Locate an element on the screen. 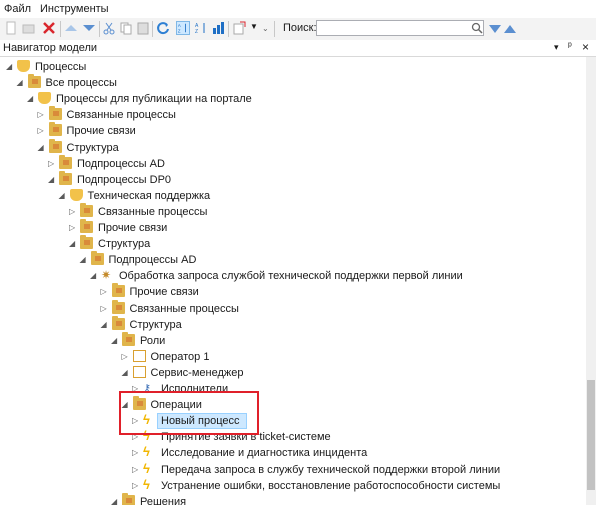  menu-bar: Файл Инструменты is located at coordinates (298, 9).